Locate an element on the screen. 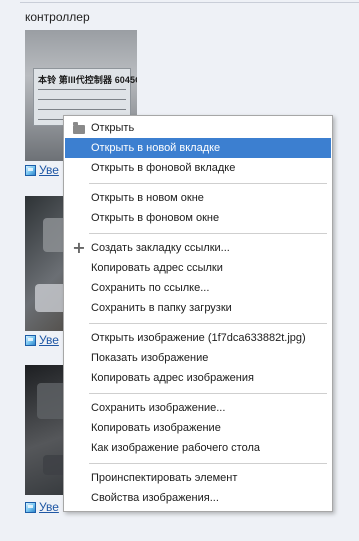 This screenshot has height=541, width=359. menu-item-set-as-desktop-background: Как изображение рабочего стола is located at coordinates (198, 448).